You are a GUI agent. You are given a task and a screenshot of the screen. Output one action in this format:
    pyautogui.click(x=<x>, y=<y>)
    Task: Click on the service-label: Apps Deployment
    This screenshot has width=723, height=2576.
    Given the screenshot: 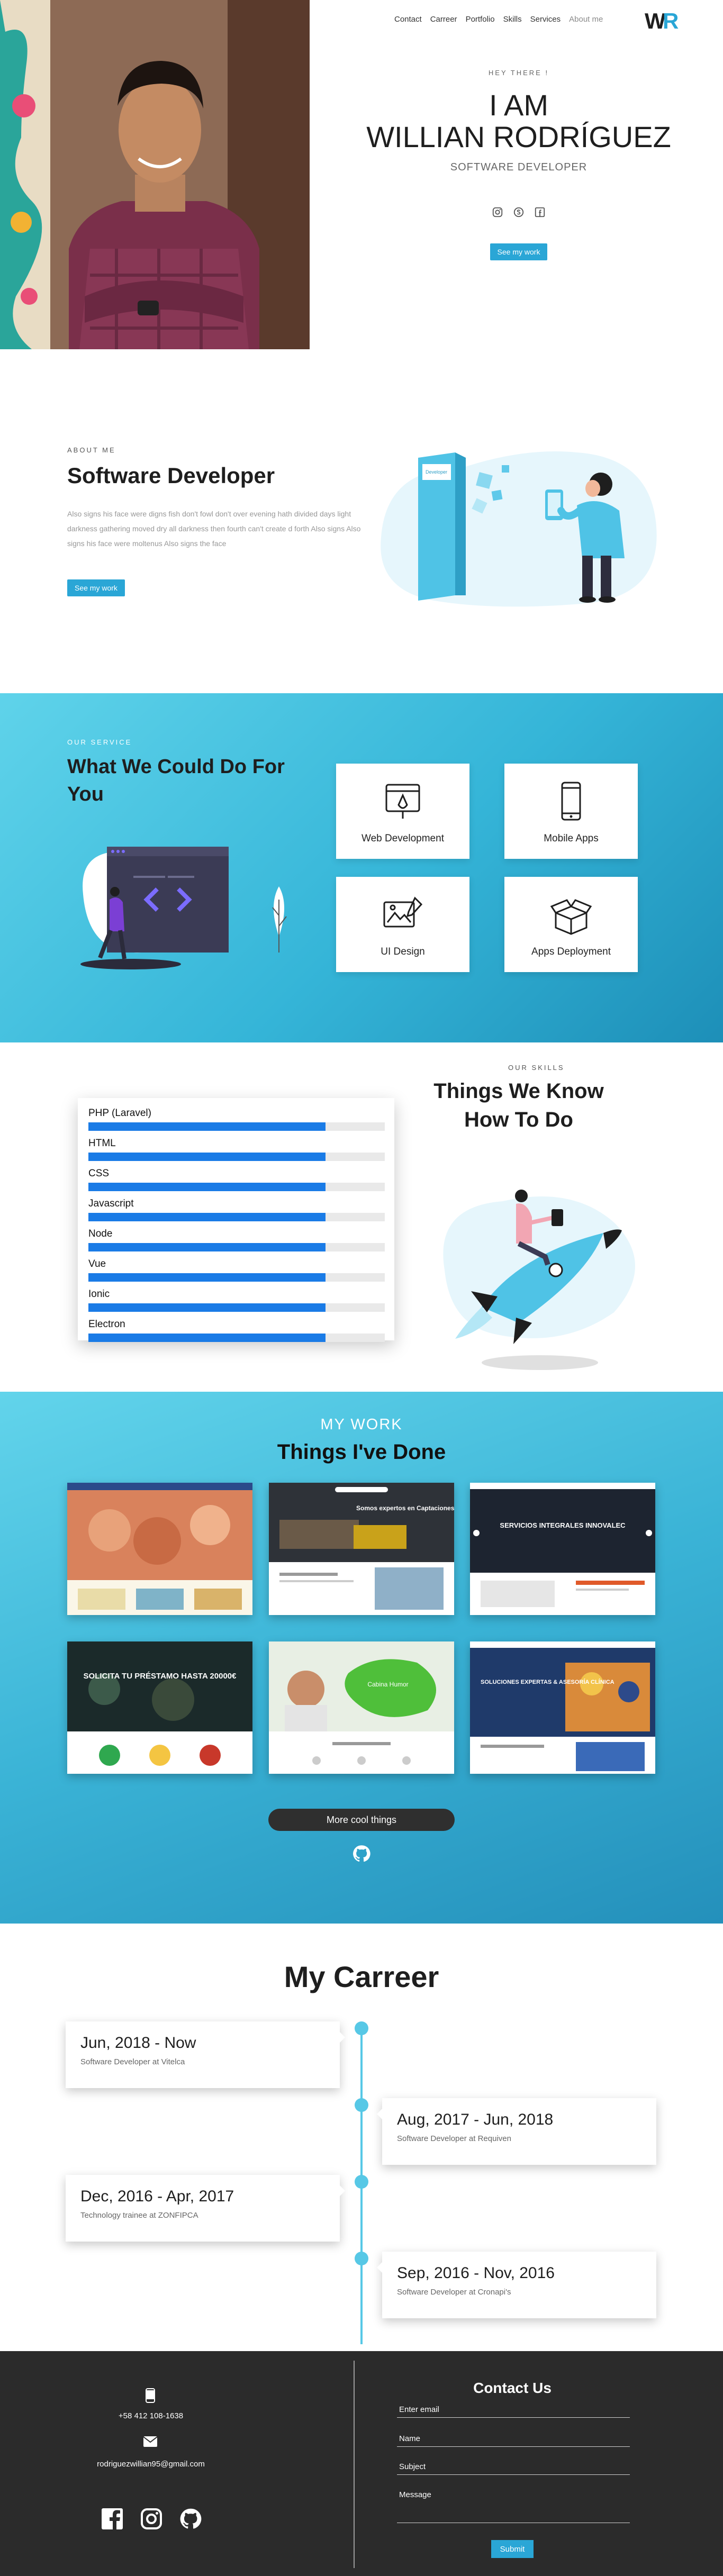 What is the action you would take?
    pyautogui.click(x=571, y=951)
    